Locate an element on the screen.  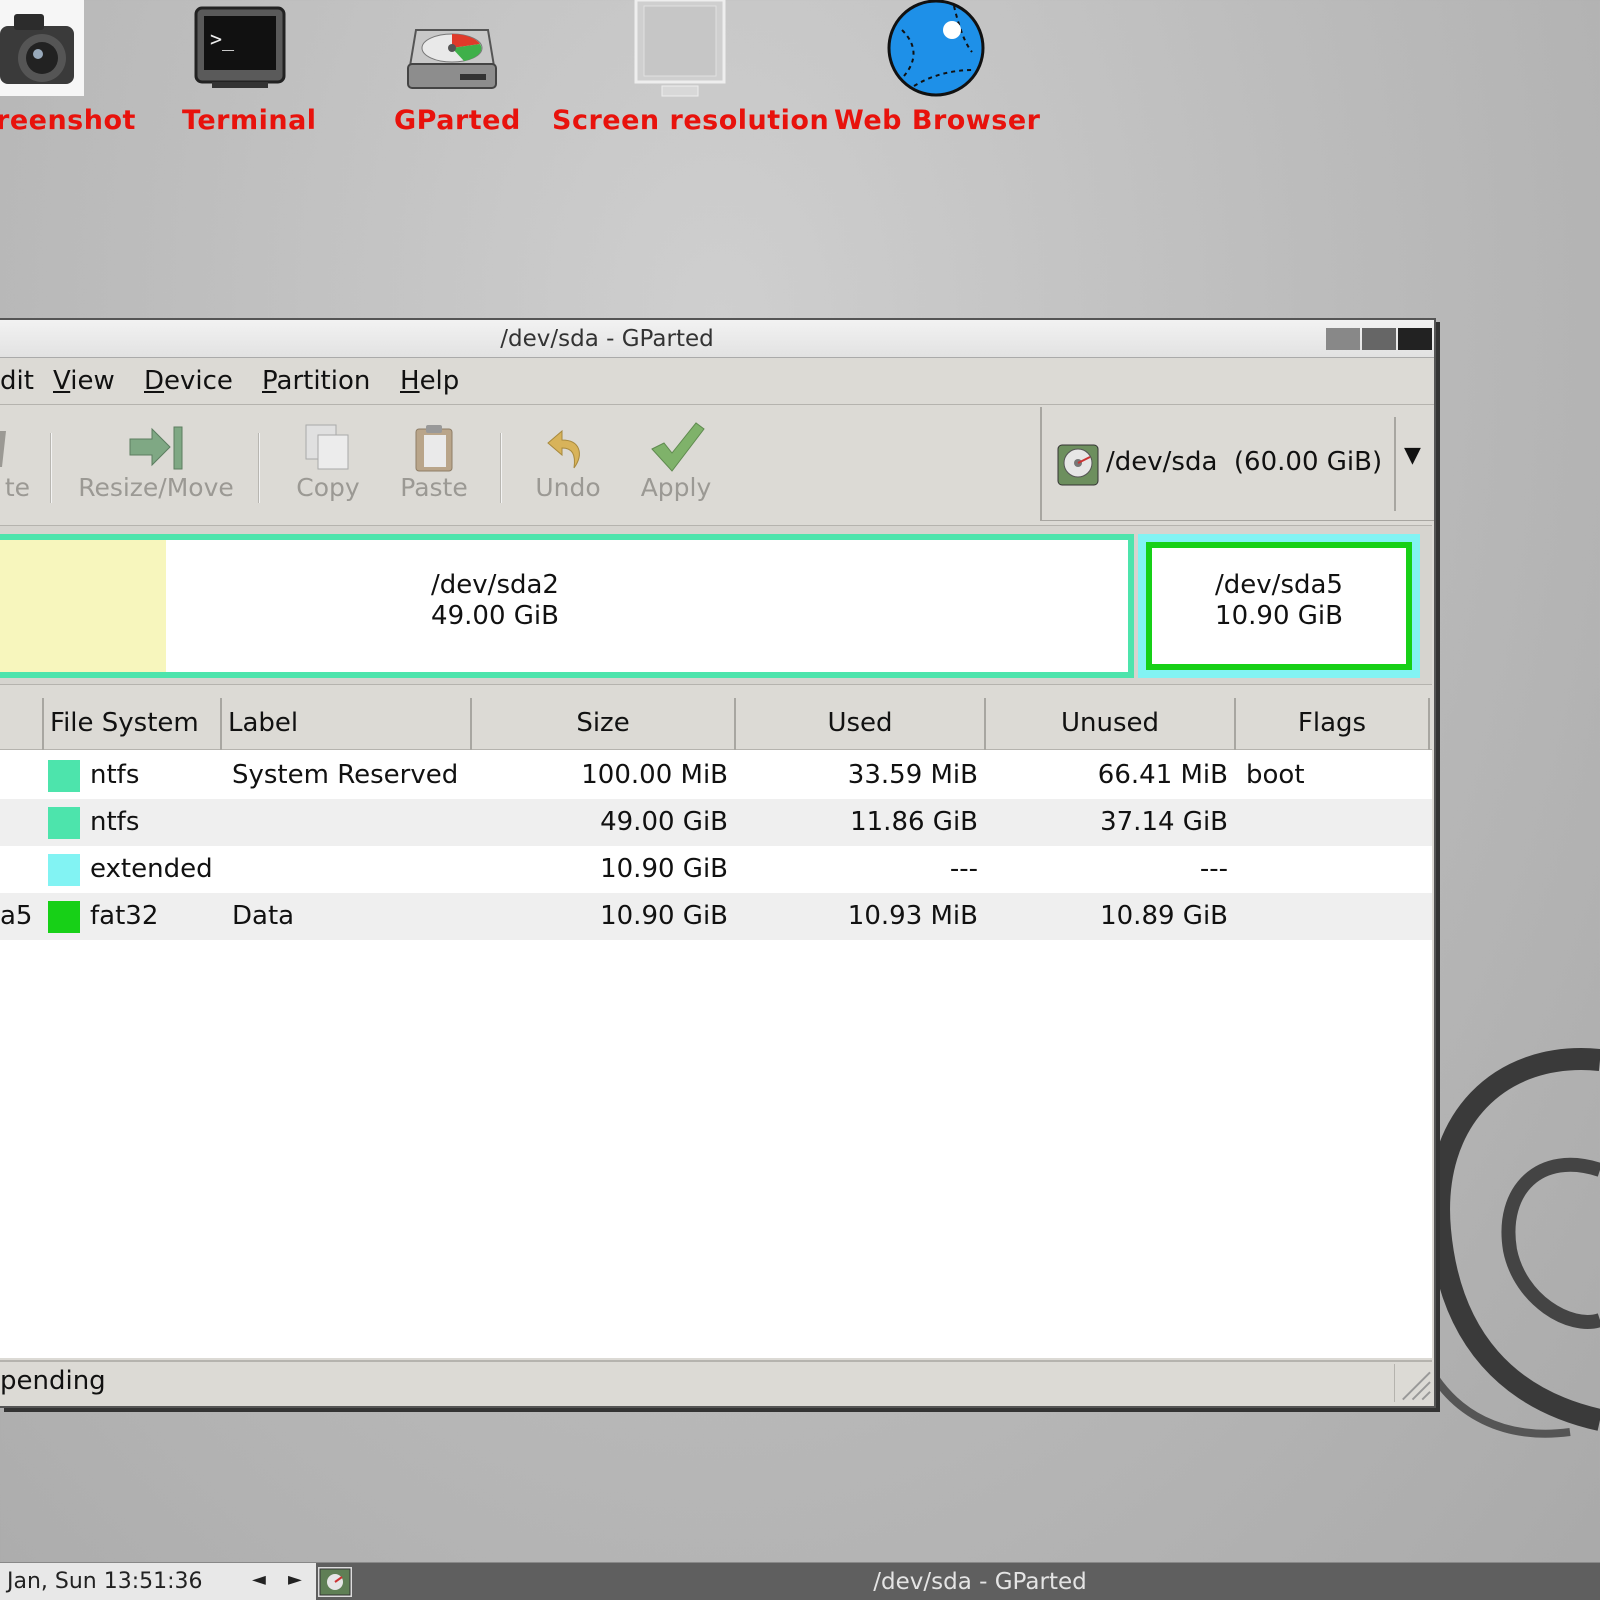
column-header-text: Label is located at coordinates (263, 723).